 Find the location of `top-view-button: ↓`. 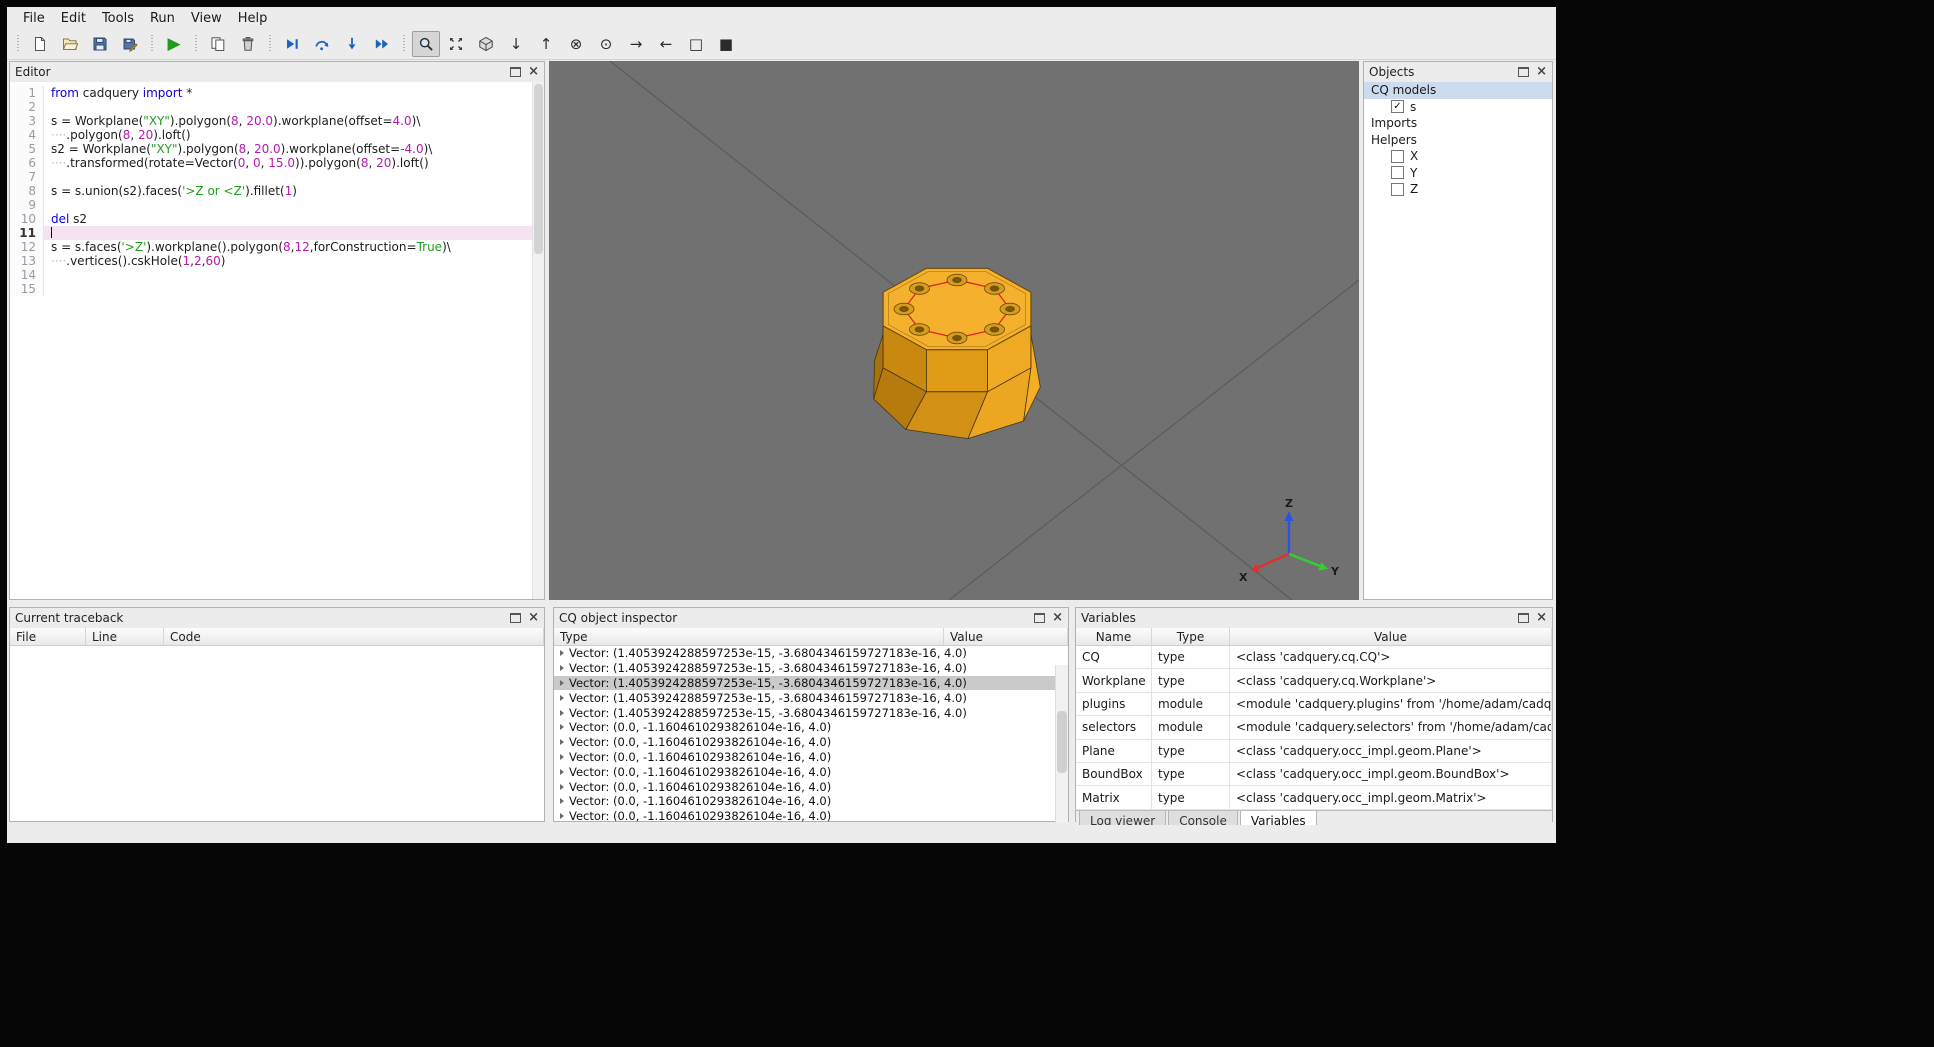

top-view-button: ↓ is located at coordinates (516, 44).